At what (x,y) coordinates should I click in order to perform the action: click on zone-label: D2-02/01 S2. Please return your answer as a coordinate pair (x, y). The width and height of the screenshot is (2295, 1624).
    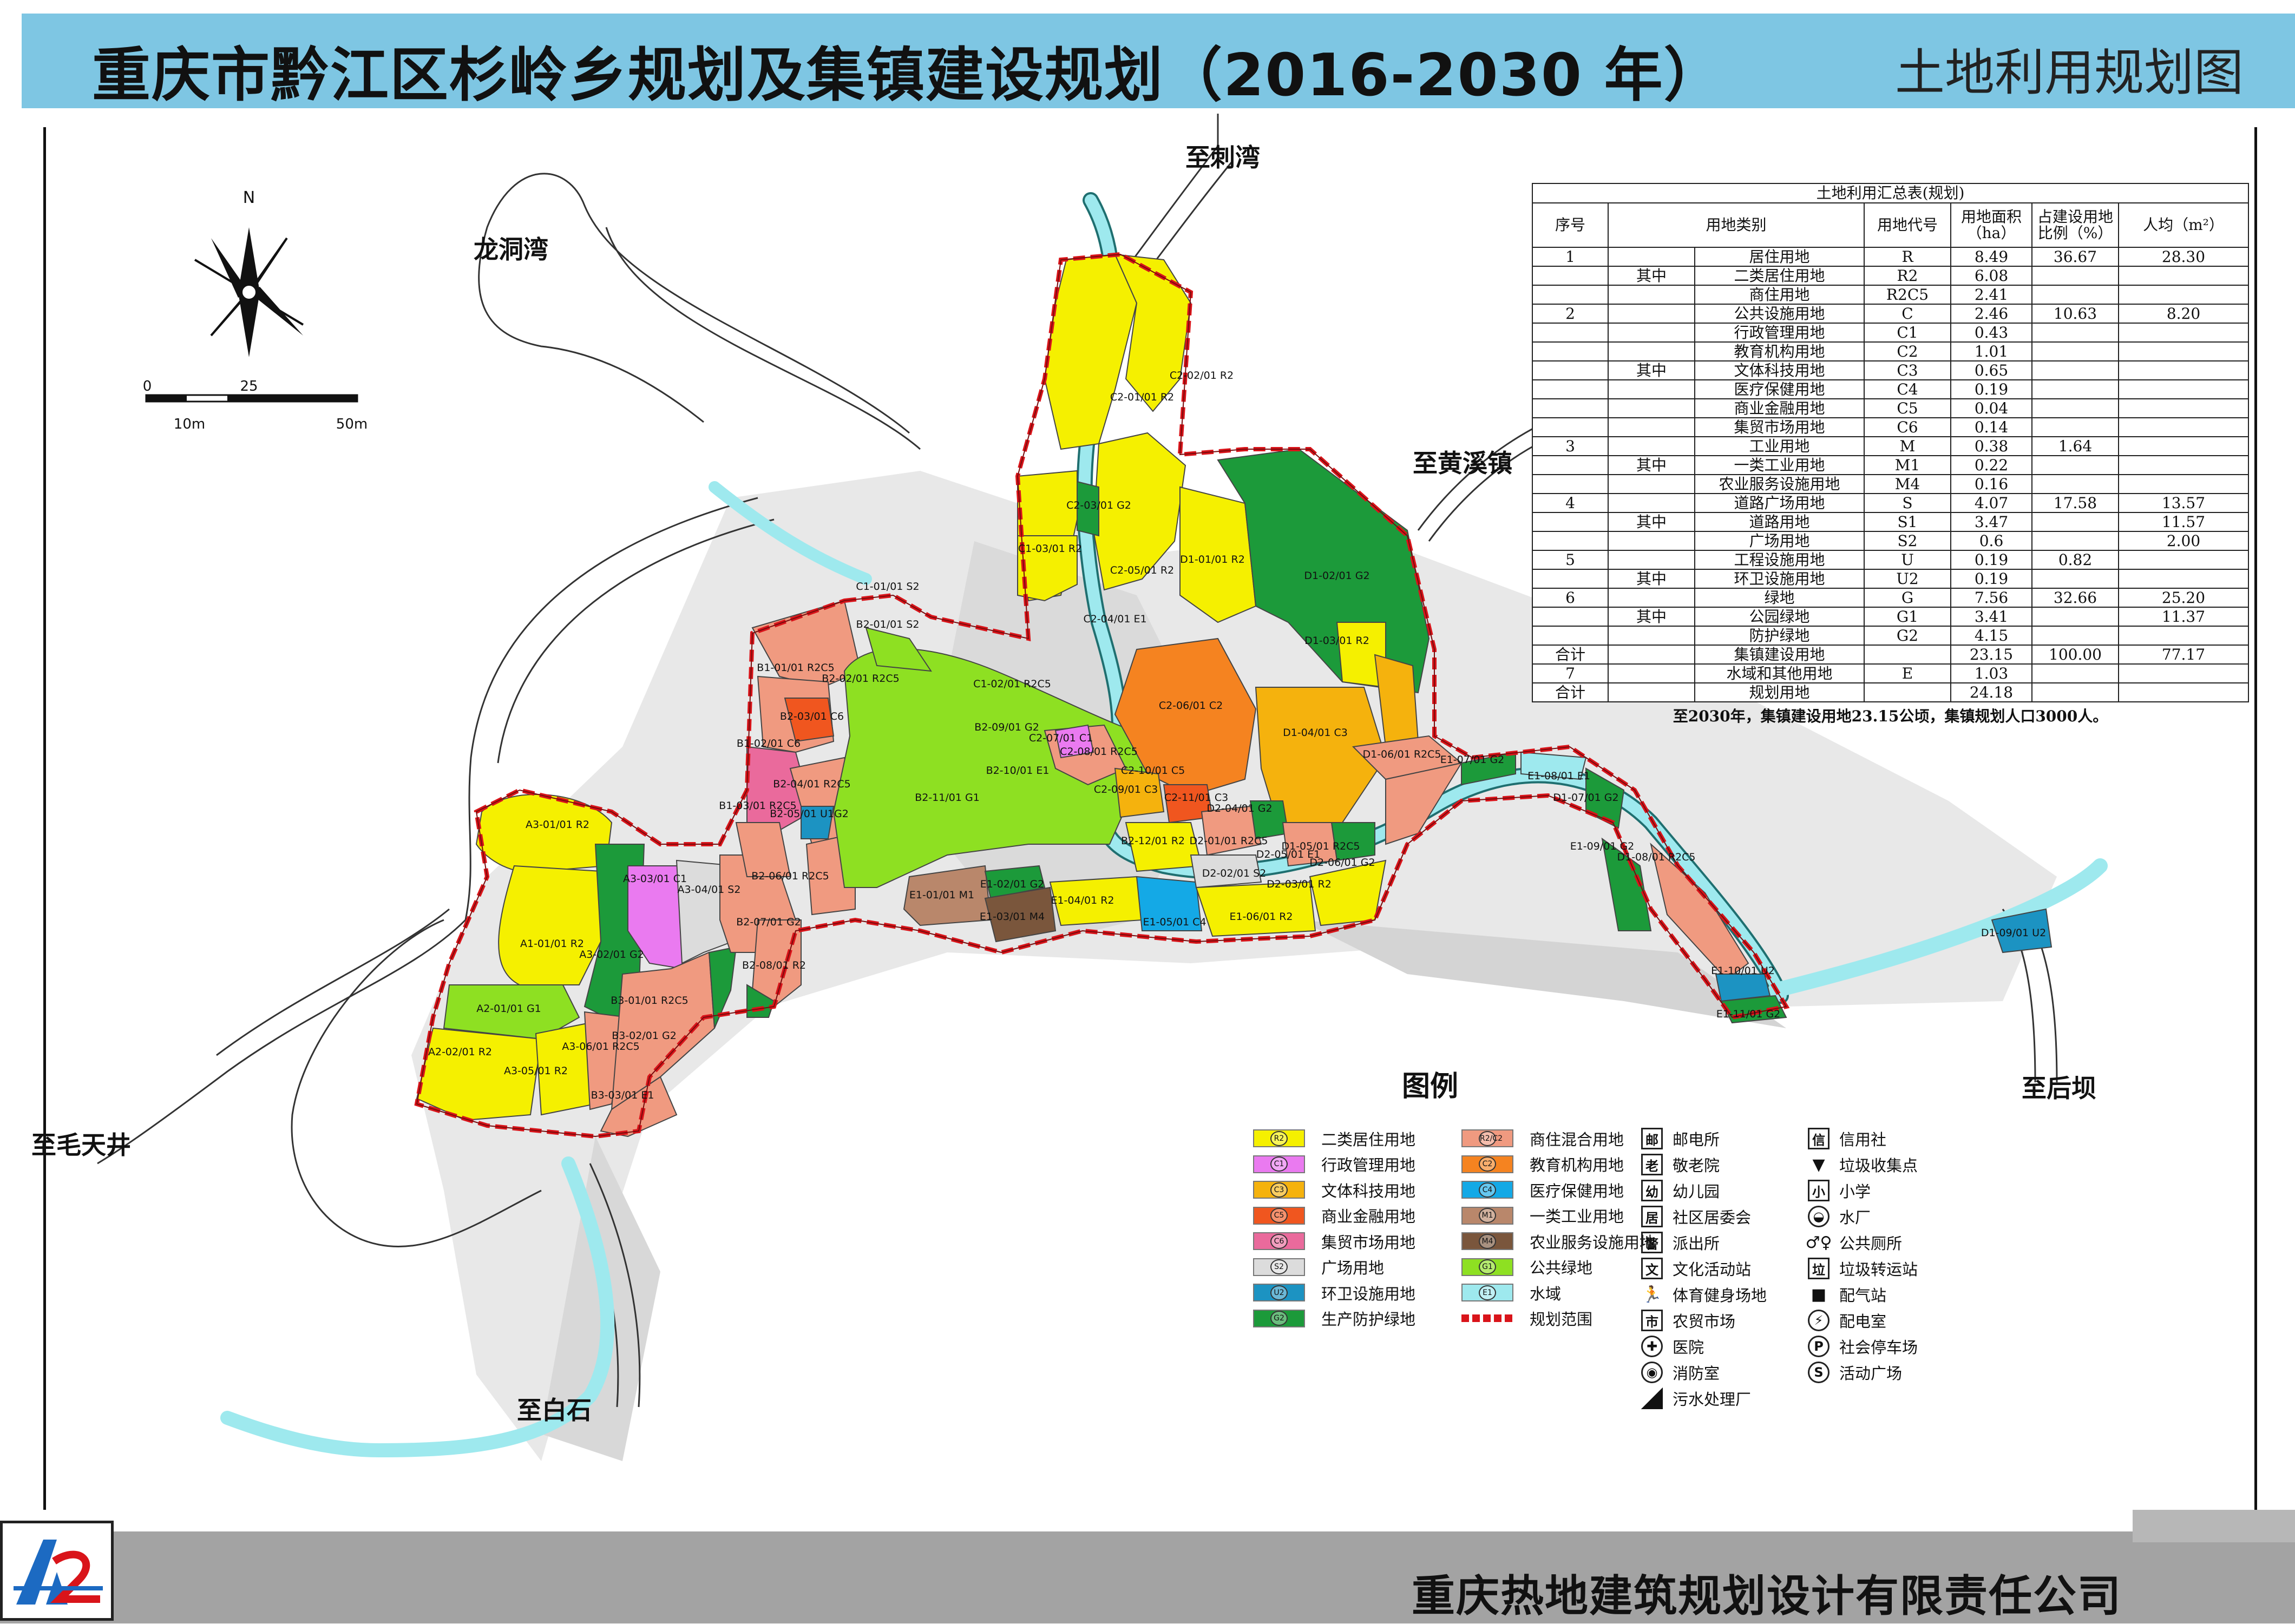
    Looking at the image, I should click on (1234, 873).